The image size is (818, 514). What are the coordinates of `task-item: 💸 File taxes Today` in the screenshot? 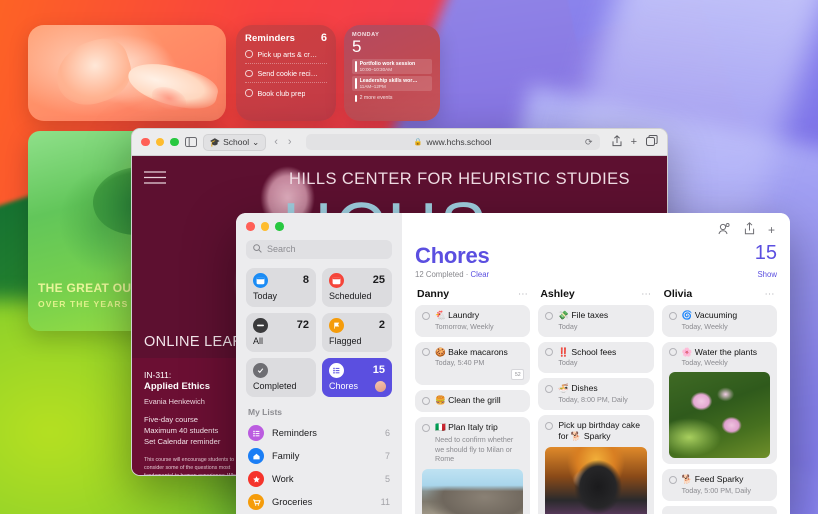 It's located at (596, 321).